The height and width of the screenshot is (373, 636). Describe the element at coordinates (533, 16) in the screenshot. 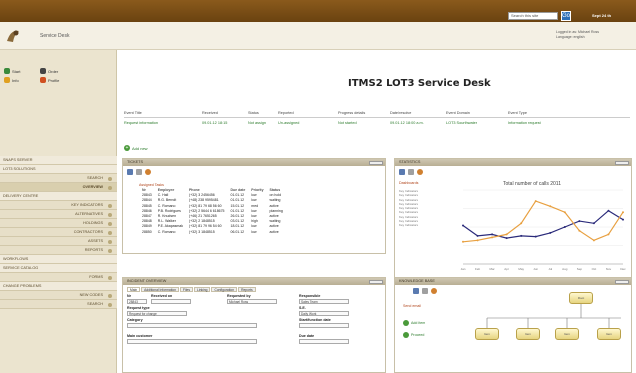

I see `search-input: Search this site` at that location.